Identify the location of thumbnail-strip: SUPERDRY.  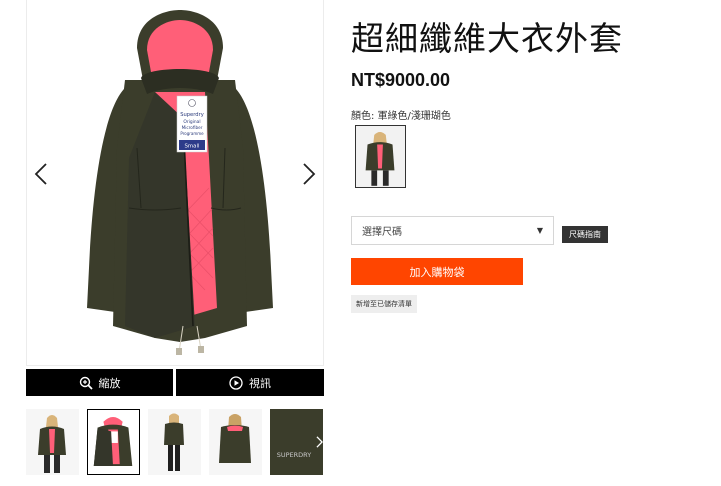
(176, 442).